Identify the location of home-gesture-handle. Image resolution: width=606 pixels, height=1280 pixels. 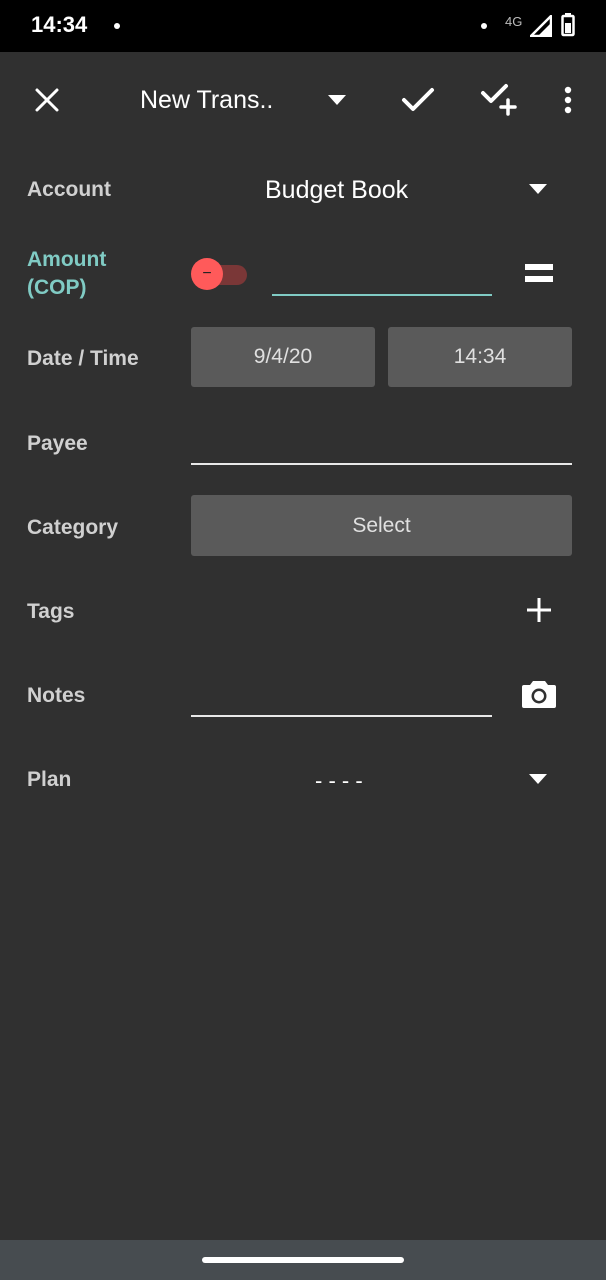
(303, 1260).